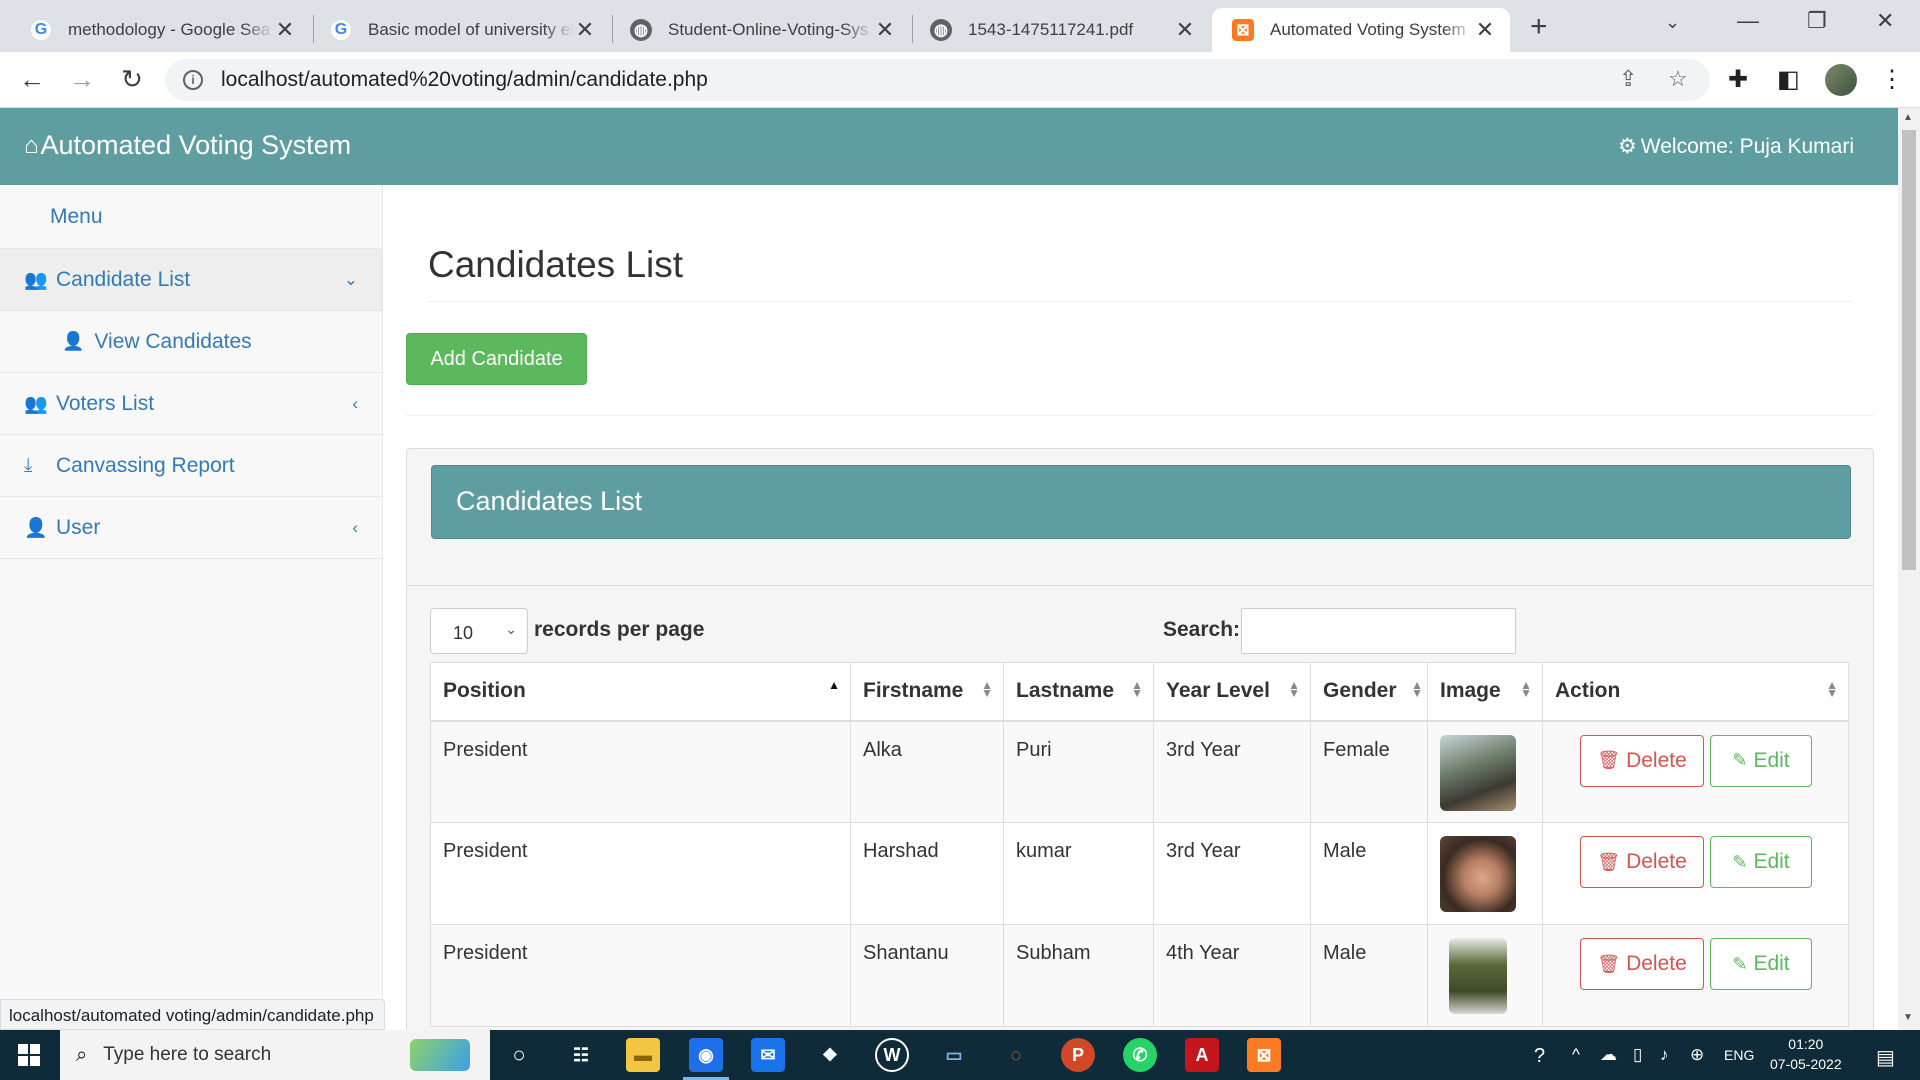 The height and width of the screenshot is (1080, 1920). What do you see at coordinates (1232, 771) in the screenshot?
I see `cell-year-level: 3rd Year` at bounding box center [1232, 771].